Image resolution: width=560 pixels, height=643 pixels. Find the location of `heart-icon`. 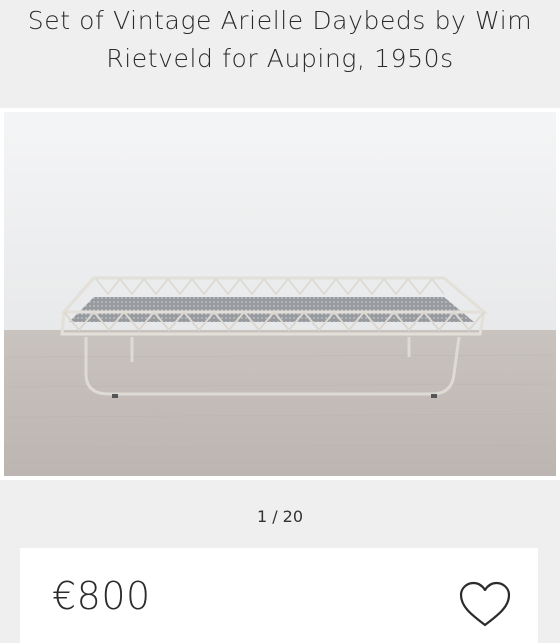

heart-icon is located at coordinates (485, 605).